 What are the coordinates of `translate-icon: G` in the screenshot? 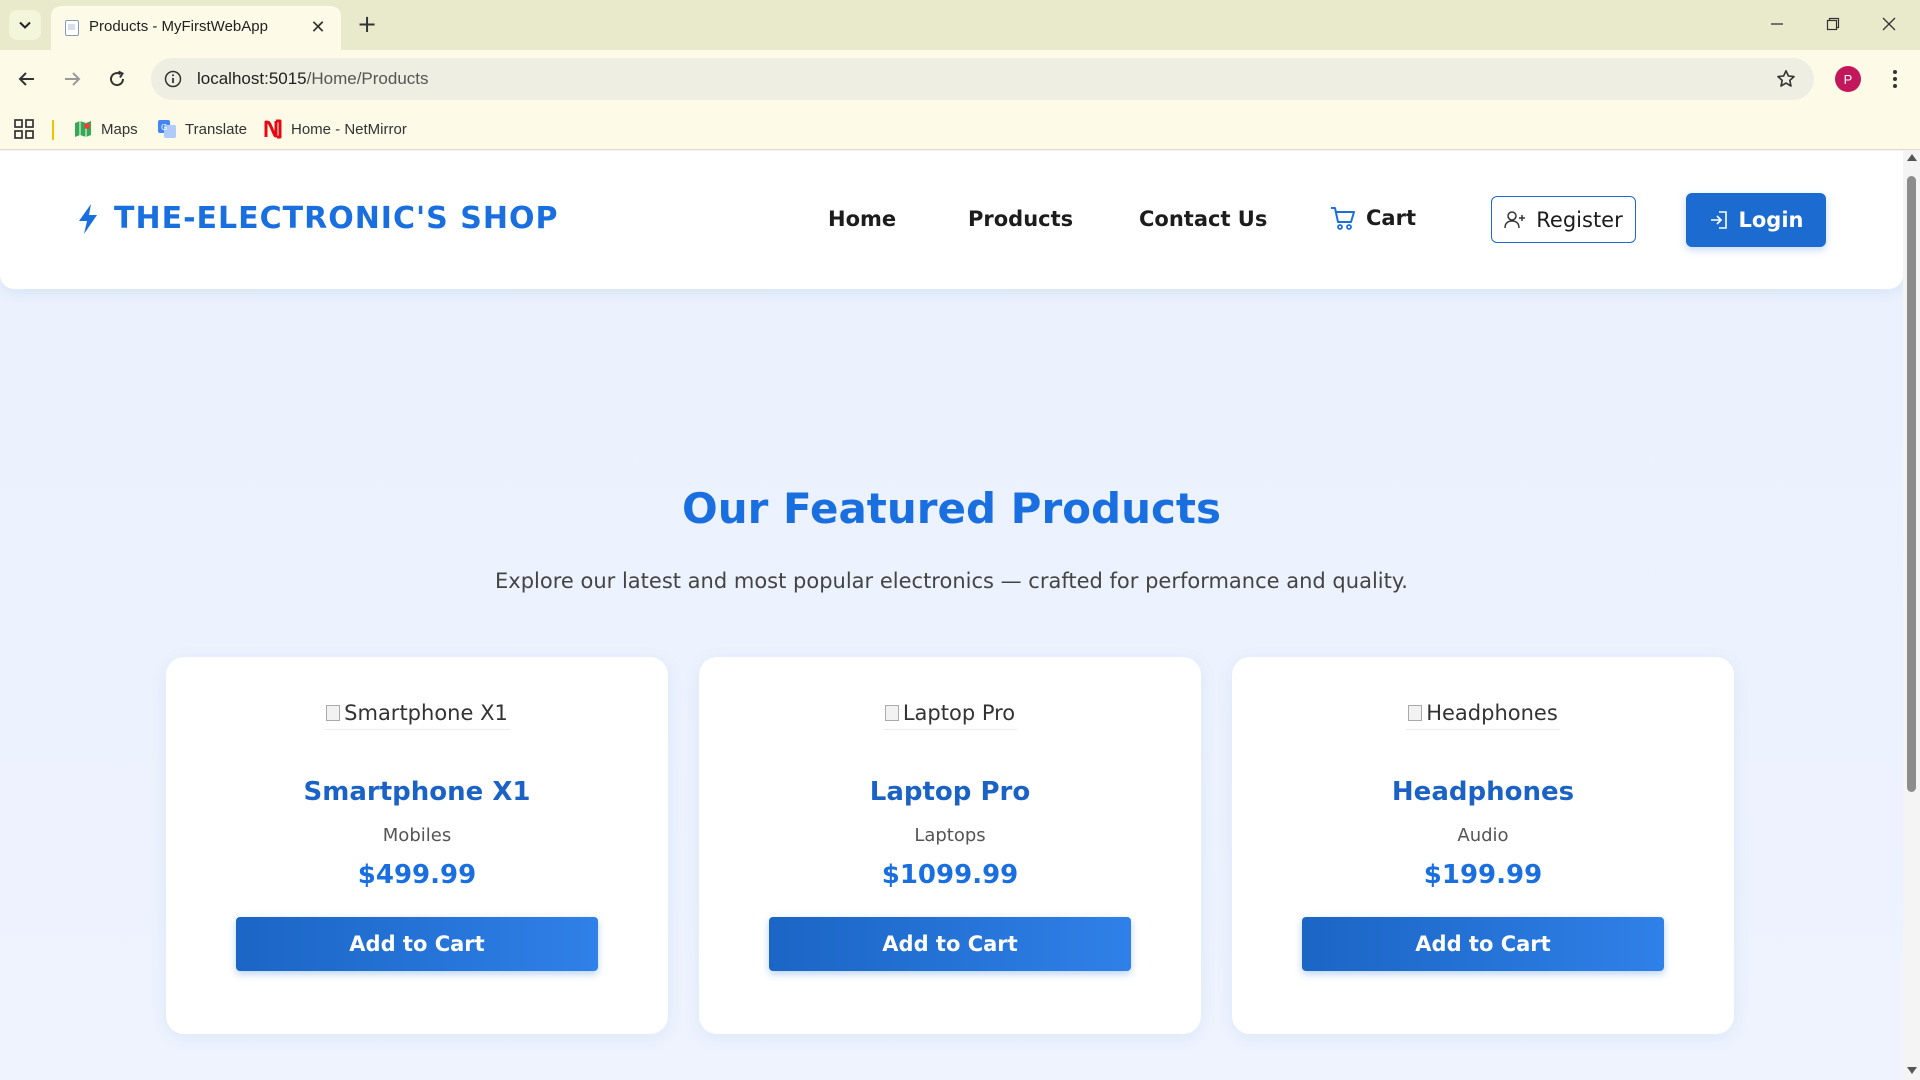 It's located at (167, 129).